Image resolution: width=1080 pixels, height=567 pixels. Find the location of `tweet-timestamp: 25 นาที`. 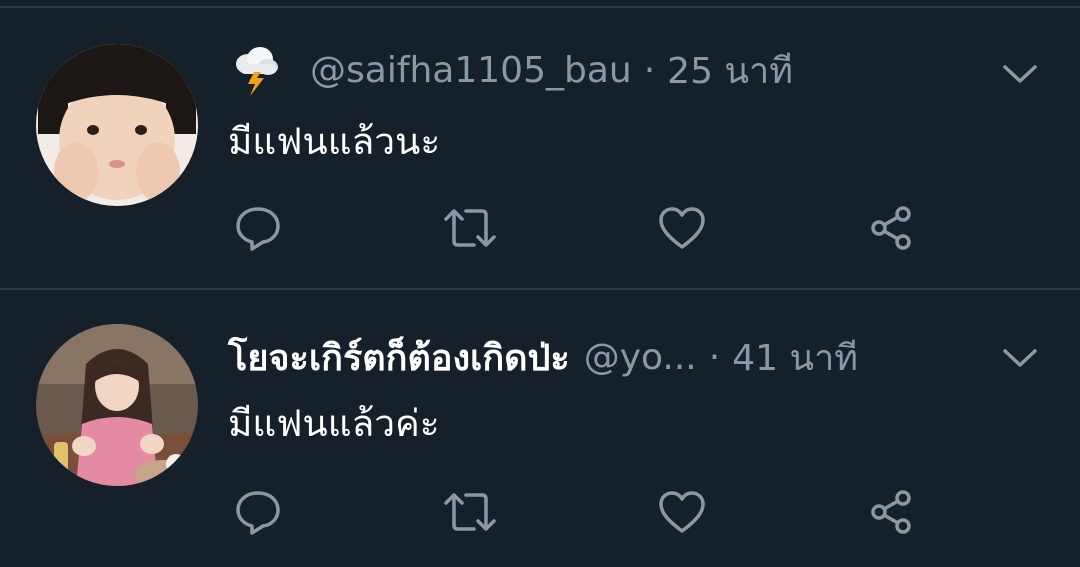

tweet-timestamp: 25 นาที is located at coordinates (730, 70).